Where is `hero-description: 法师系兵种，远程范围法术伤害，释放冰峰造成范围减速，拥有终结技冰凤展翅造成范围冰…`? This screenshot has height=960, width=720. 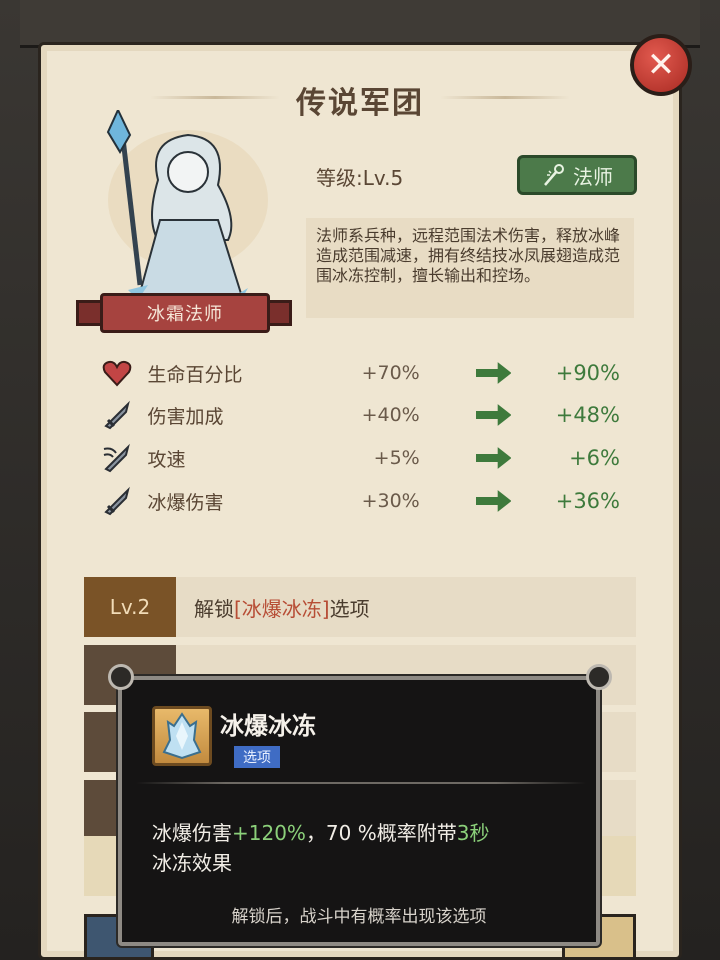 hero-description: 法师系兵种，远程范围法术伤害，释放冰峰造成范围减速，拥有终结技冰凤展翅造成范围冰… is located at coordinates (470, 268).